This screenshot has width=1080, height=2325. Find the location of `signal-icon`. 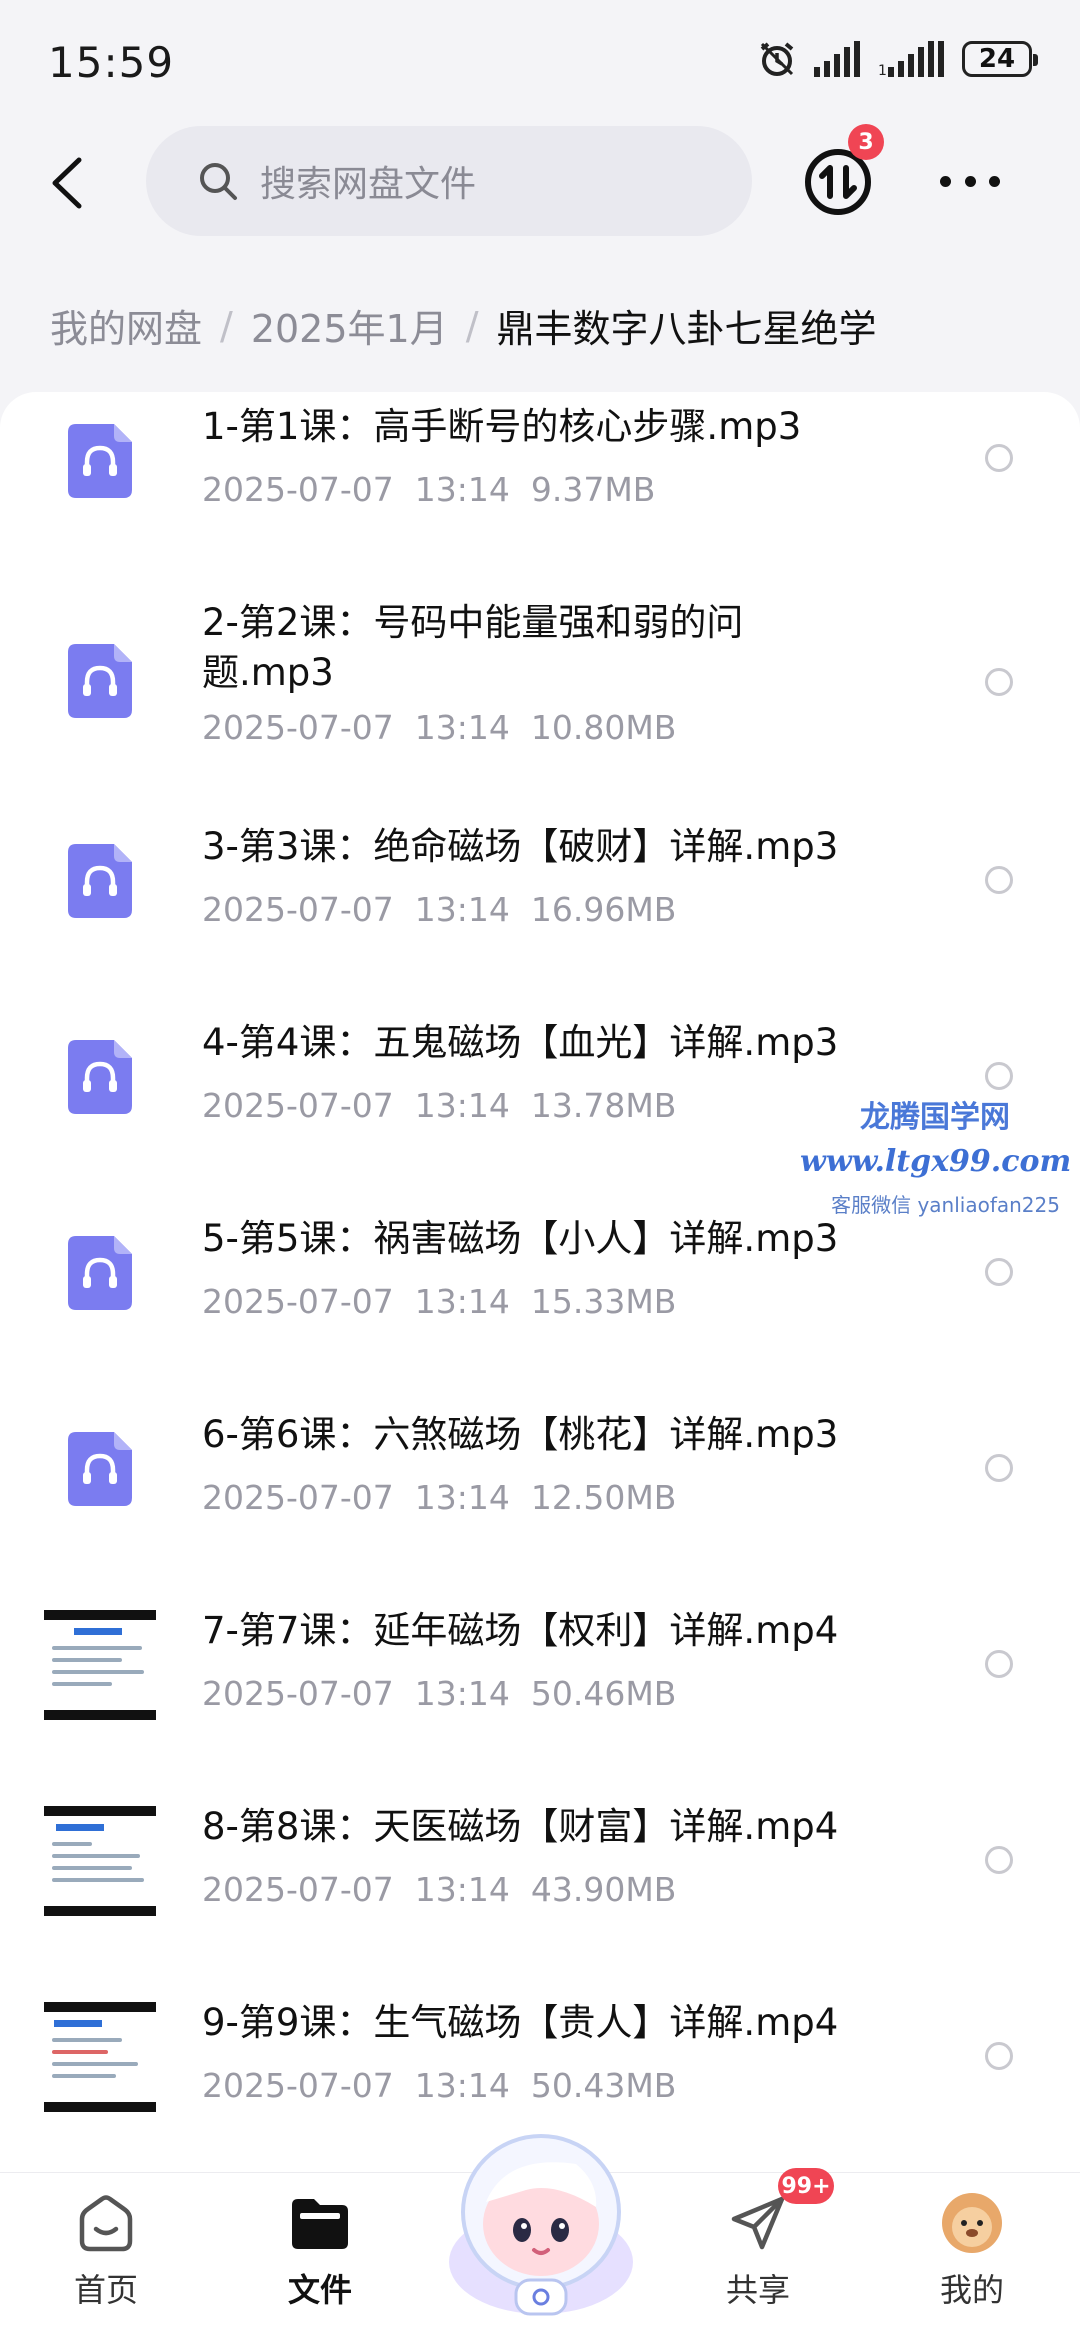

signal-icon is located at coordinates (837, 59).